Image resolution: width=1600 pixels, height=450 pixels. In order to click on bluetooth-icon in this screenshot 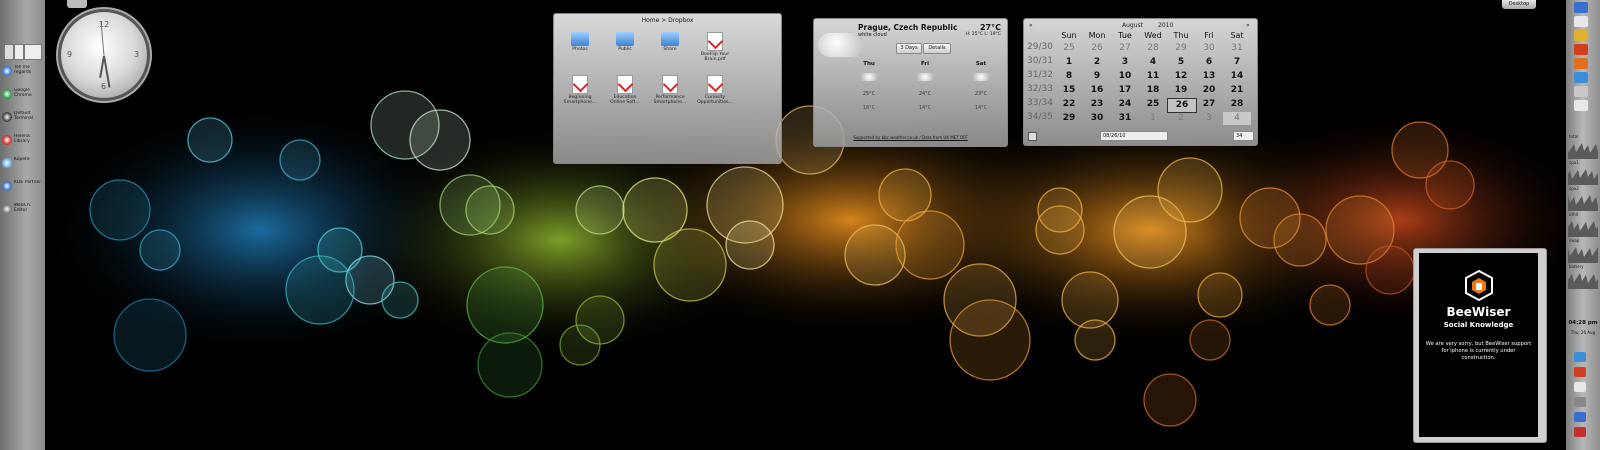, I will do `click(1580, 417)`.